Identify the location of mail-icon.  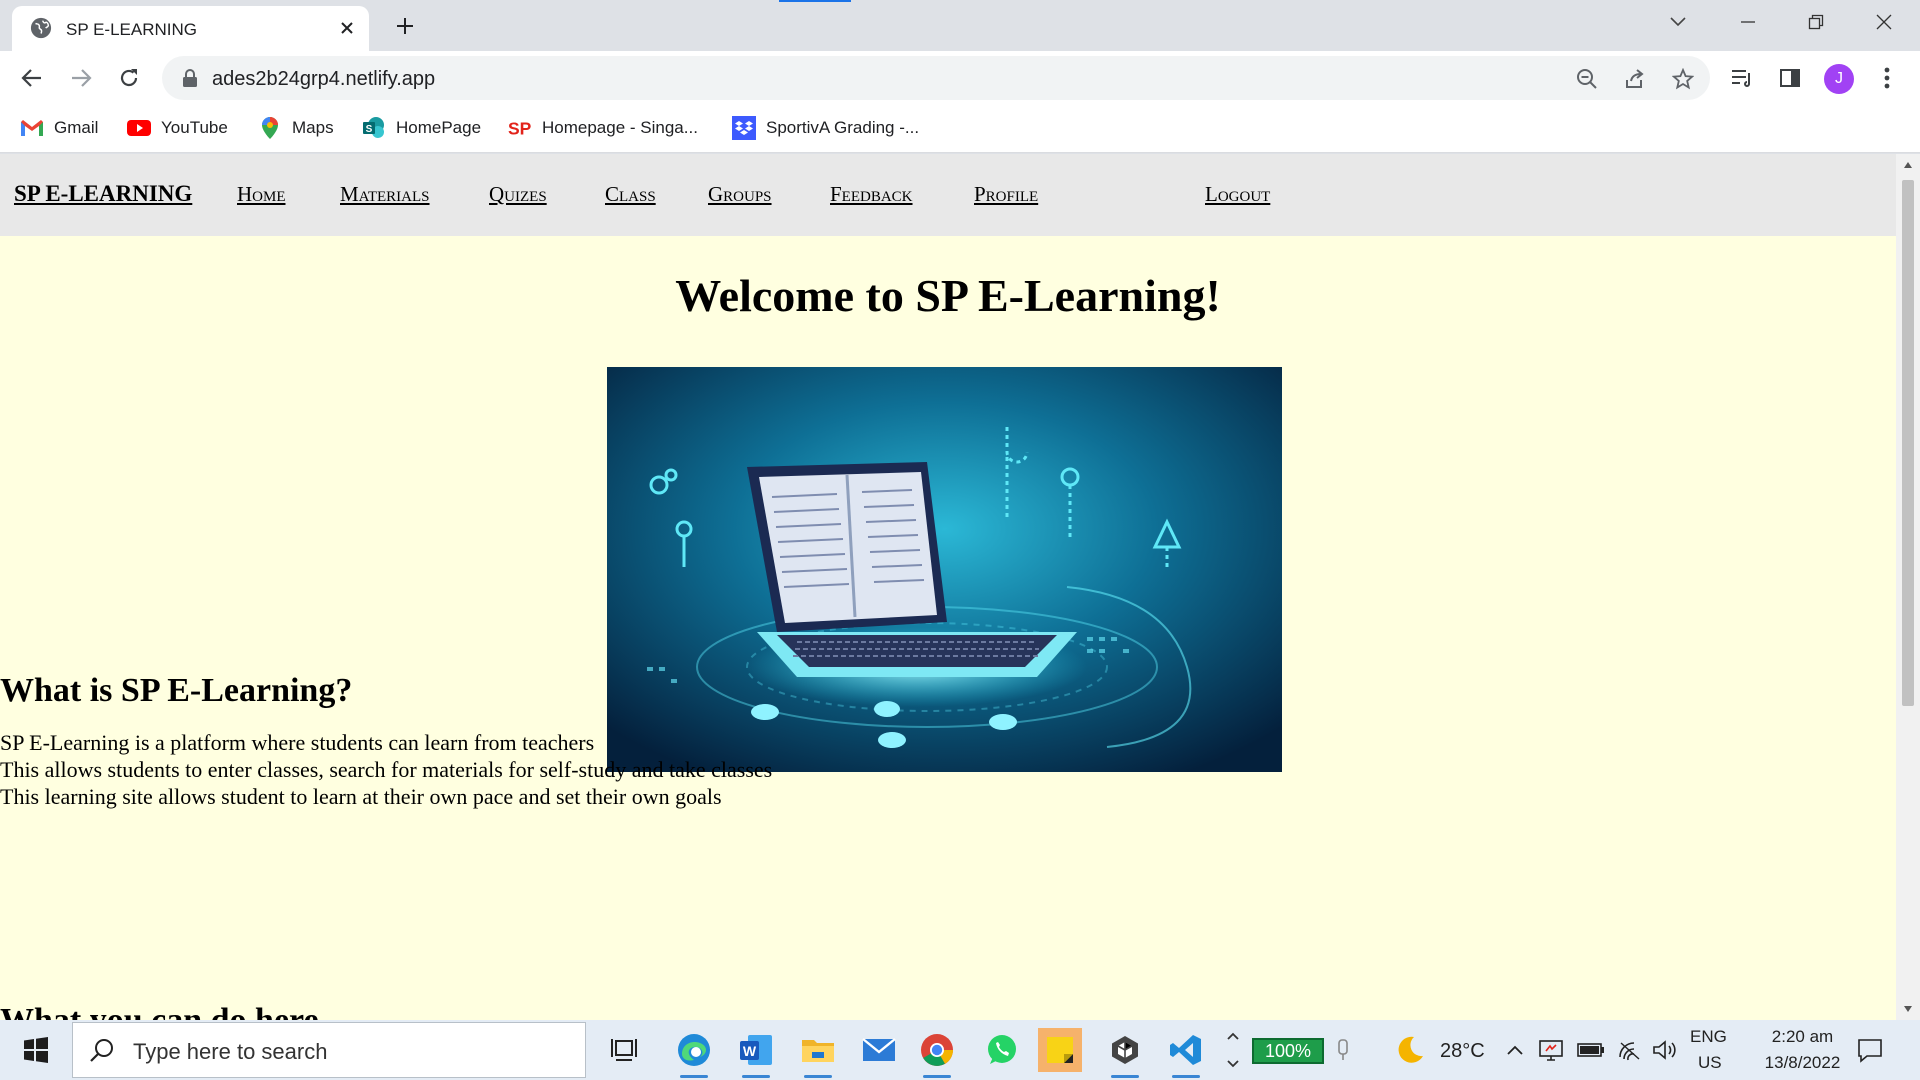
(879, 1050).